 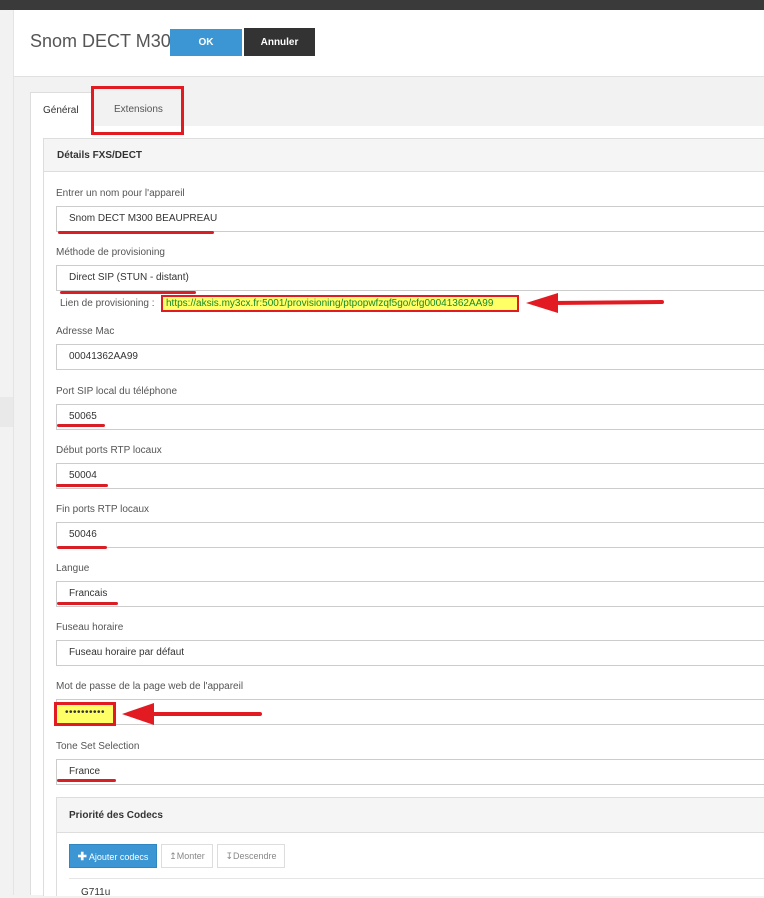 What do you see at coordinates (410, 476) in the screenshot?
I see `rtp-start-input: 50004` at bounding box center [410, 476].